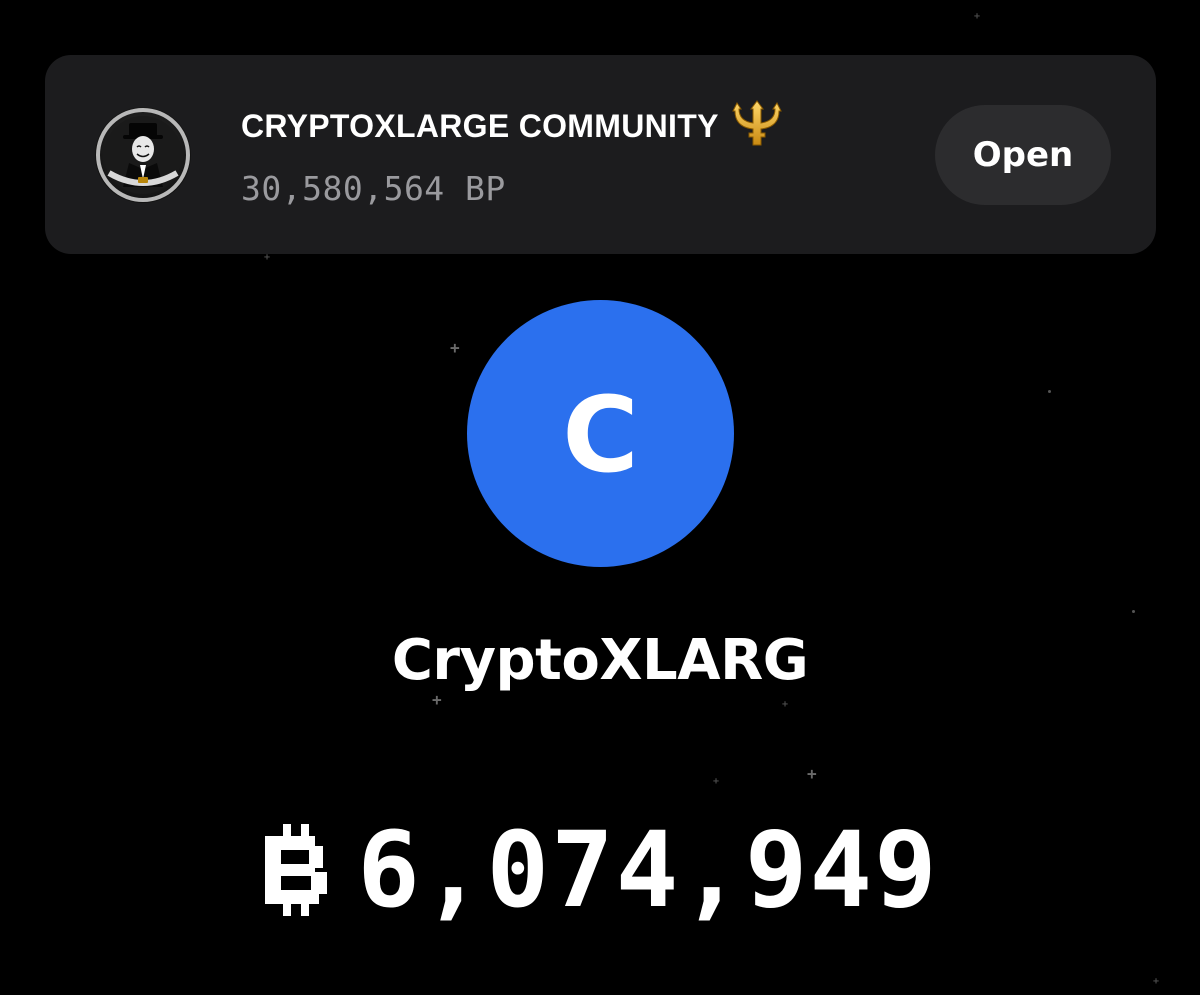 The width and height of the screenshot is (1200, 995). I want to click on balance-value: 6,074,949, so click(648, 870).